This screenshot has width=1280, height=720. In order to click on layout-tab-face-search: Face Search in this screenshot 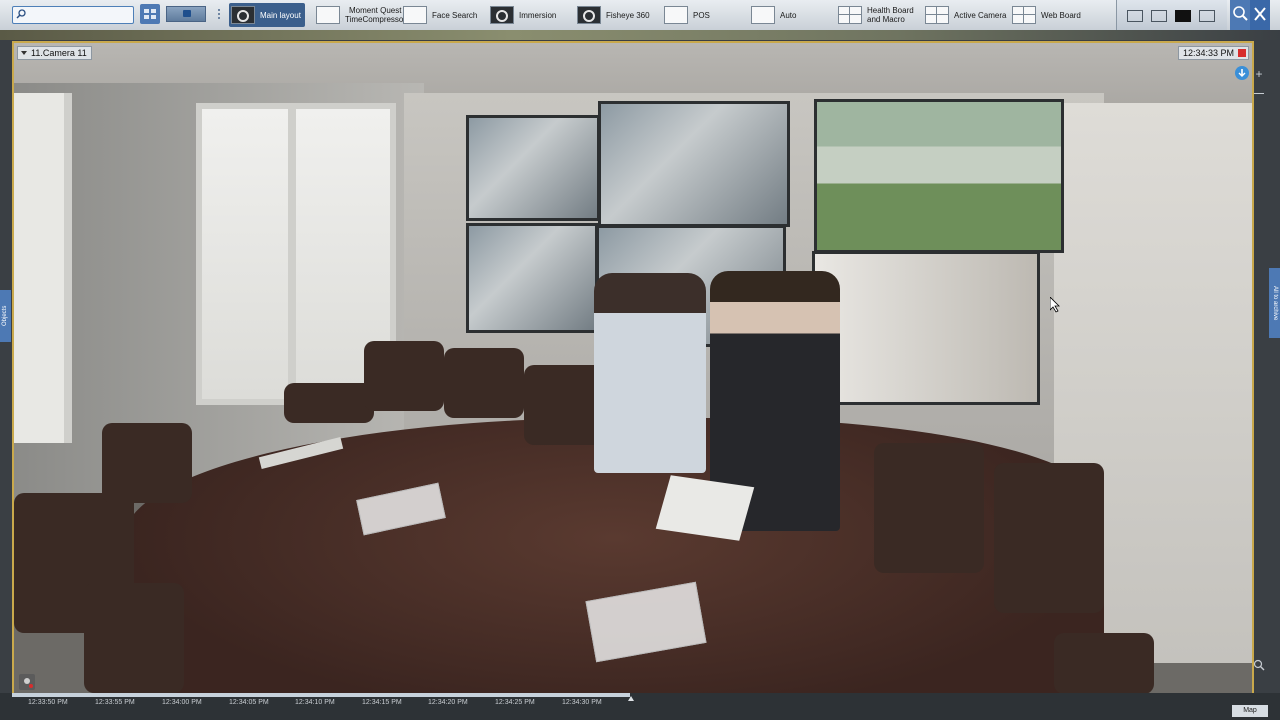, I will do `click(440, 15)`.